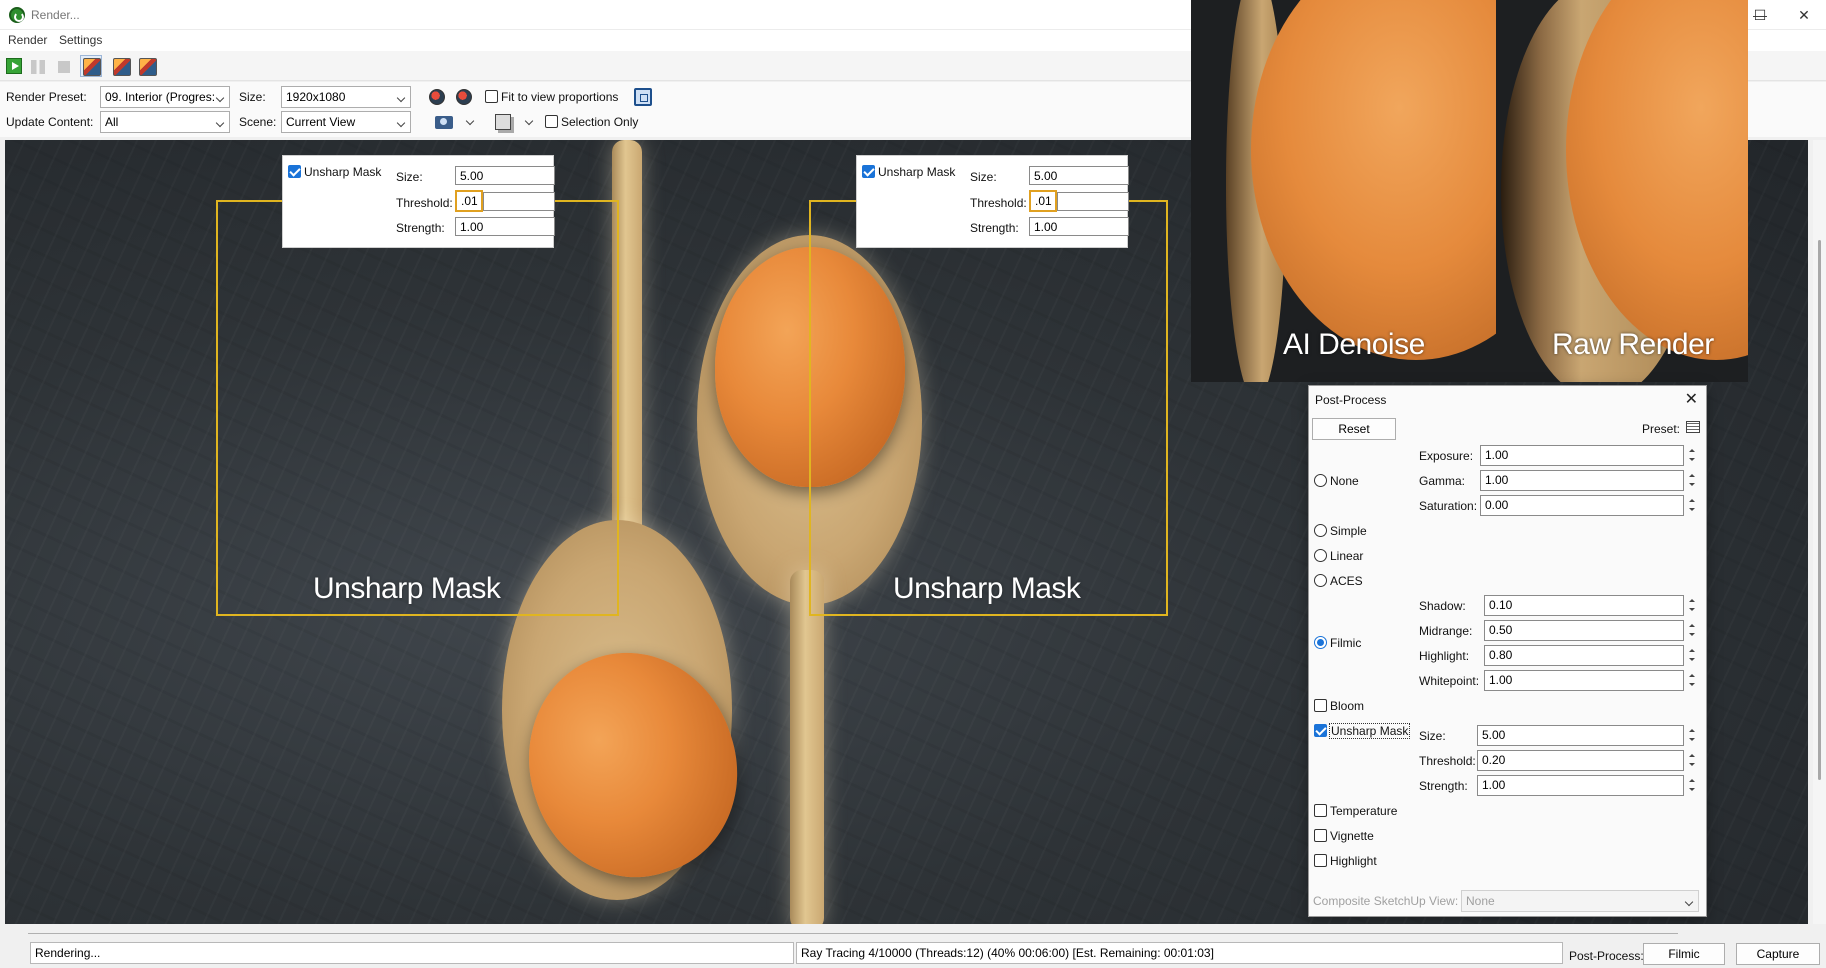 The width and height of the screenshot is (1826, 968). Describe the element at coordinates (1346, 643) in the screenshot. I see `tonemap-filmic-label: Filmic` at that location.